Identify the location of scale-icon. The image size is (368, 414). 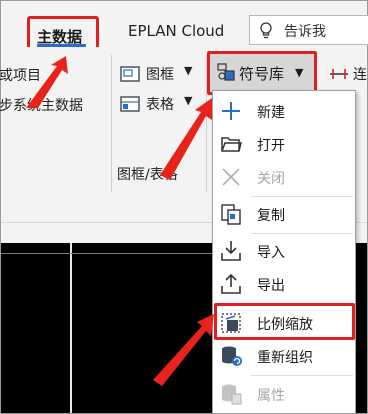
(231, 323).